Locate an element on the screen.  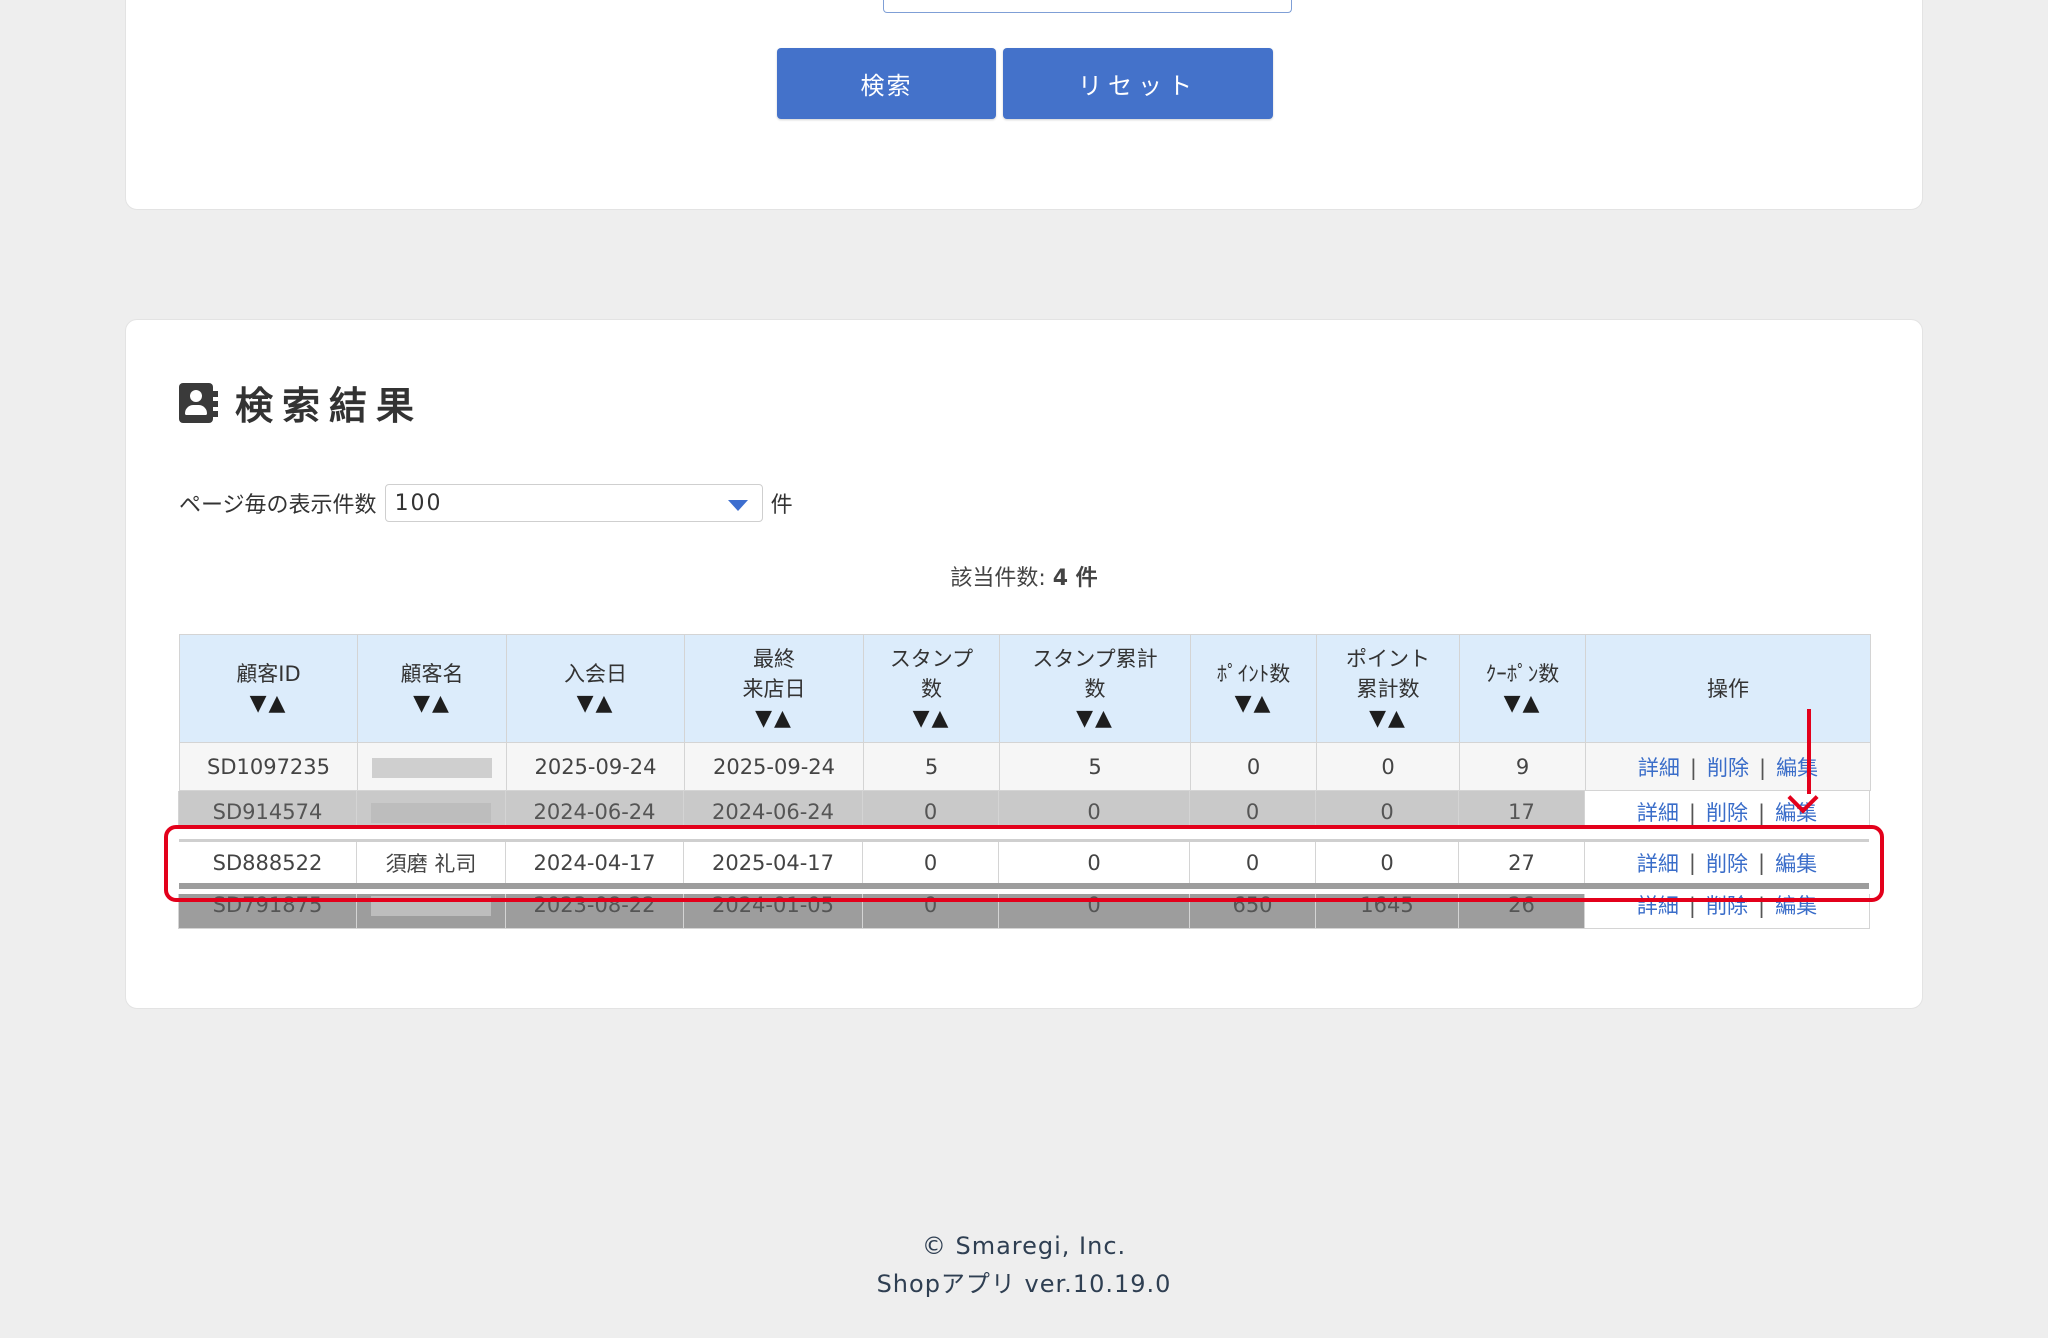
results-heading: 検索結果 is located at coordinates (301, 402).